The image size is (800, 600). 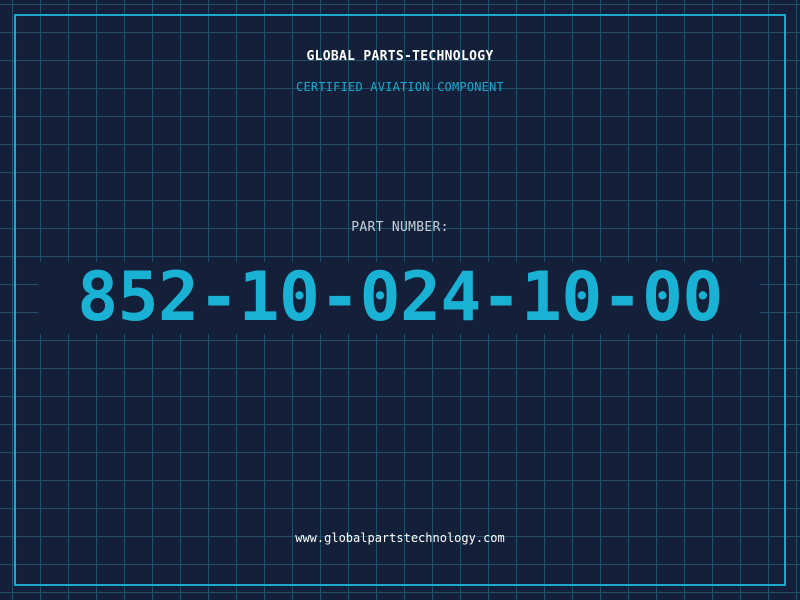 I want to click on part-number-label: PART NUMBER:, so click(x=400, y=227).